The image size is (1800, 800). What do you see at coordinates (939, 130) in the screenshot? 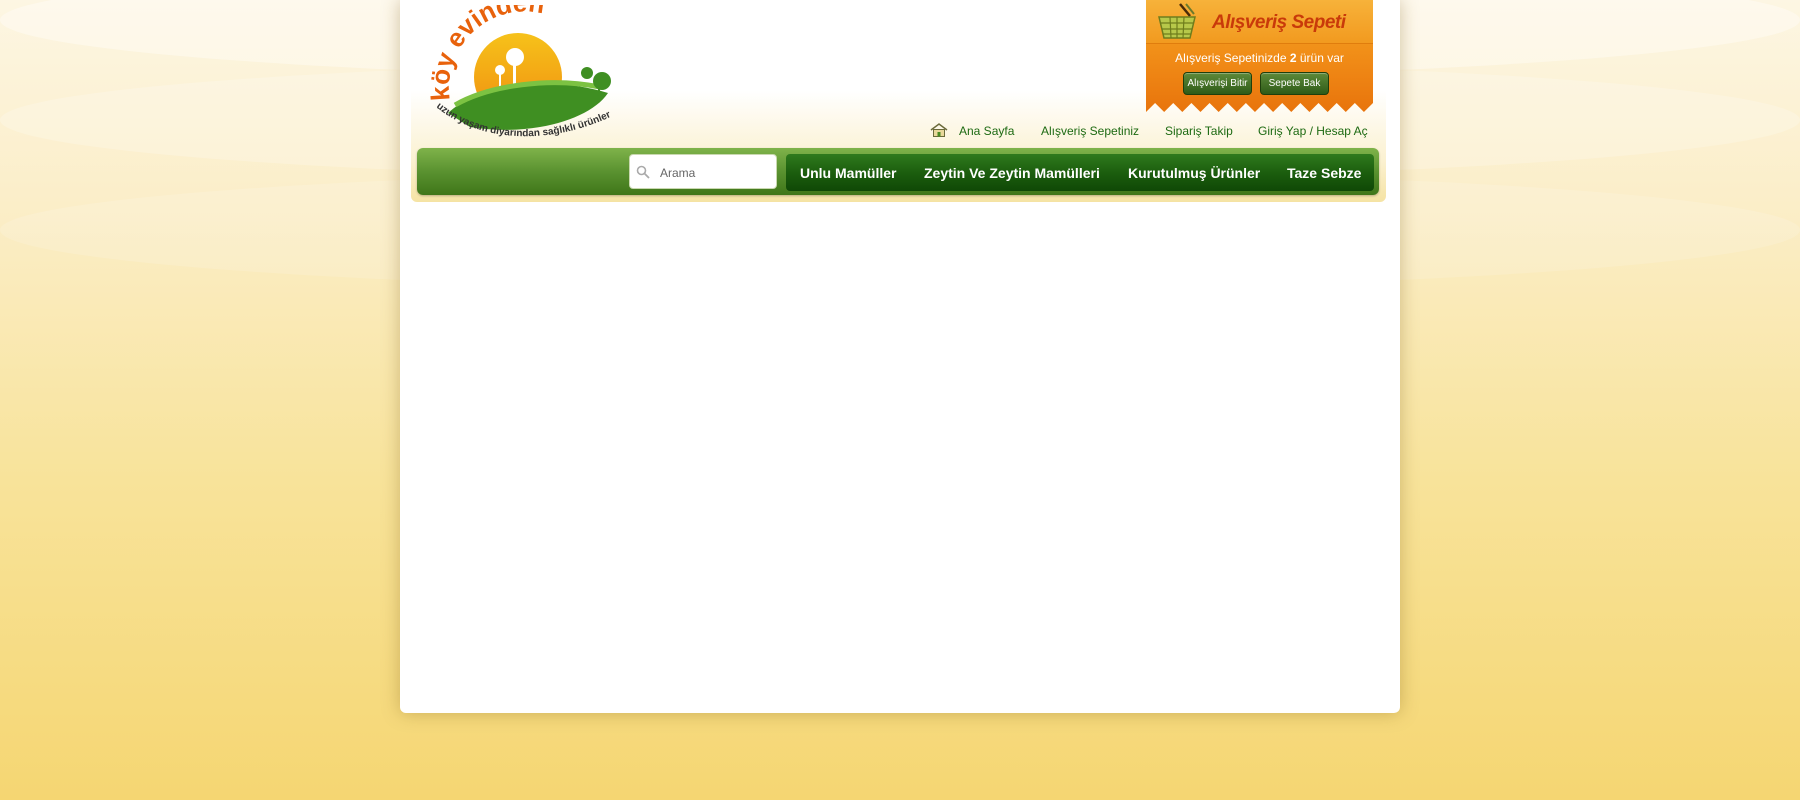
I see `home-icon` at bounding box center [939, 130].